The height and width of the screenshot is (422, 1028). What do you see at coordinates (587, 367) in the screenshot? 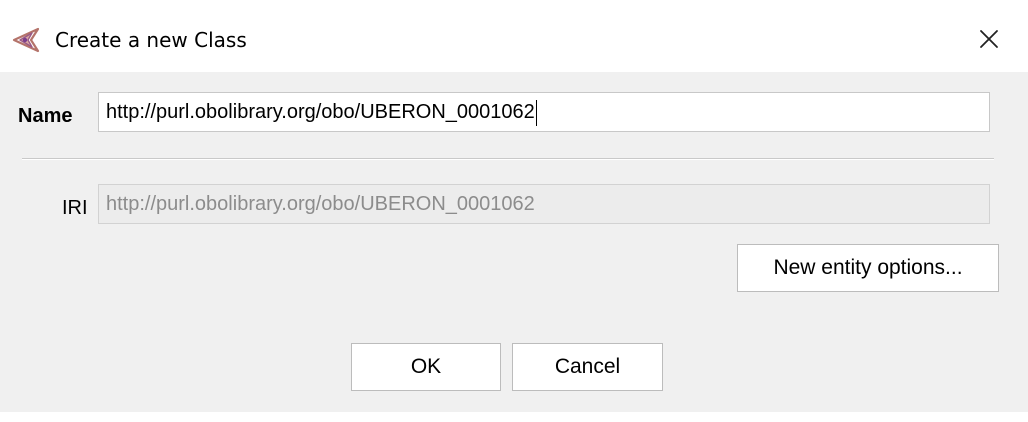
I see `cancel-button: Cancel` at bounding box center [587, 367].